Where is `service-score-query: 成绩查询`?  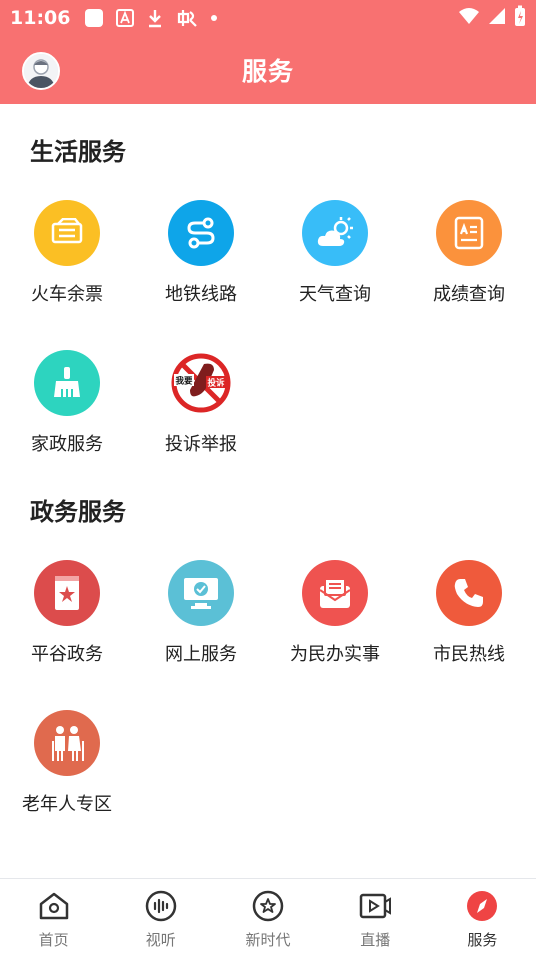
service-score-query: 成绩查询 is located at coordinates (469, 260).